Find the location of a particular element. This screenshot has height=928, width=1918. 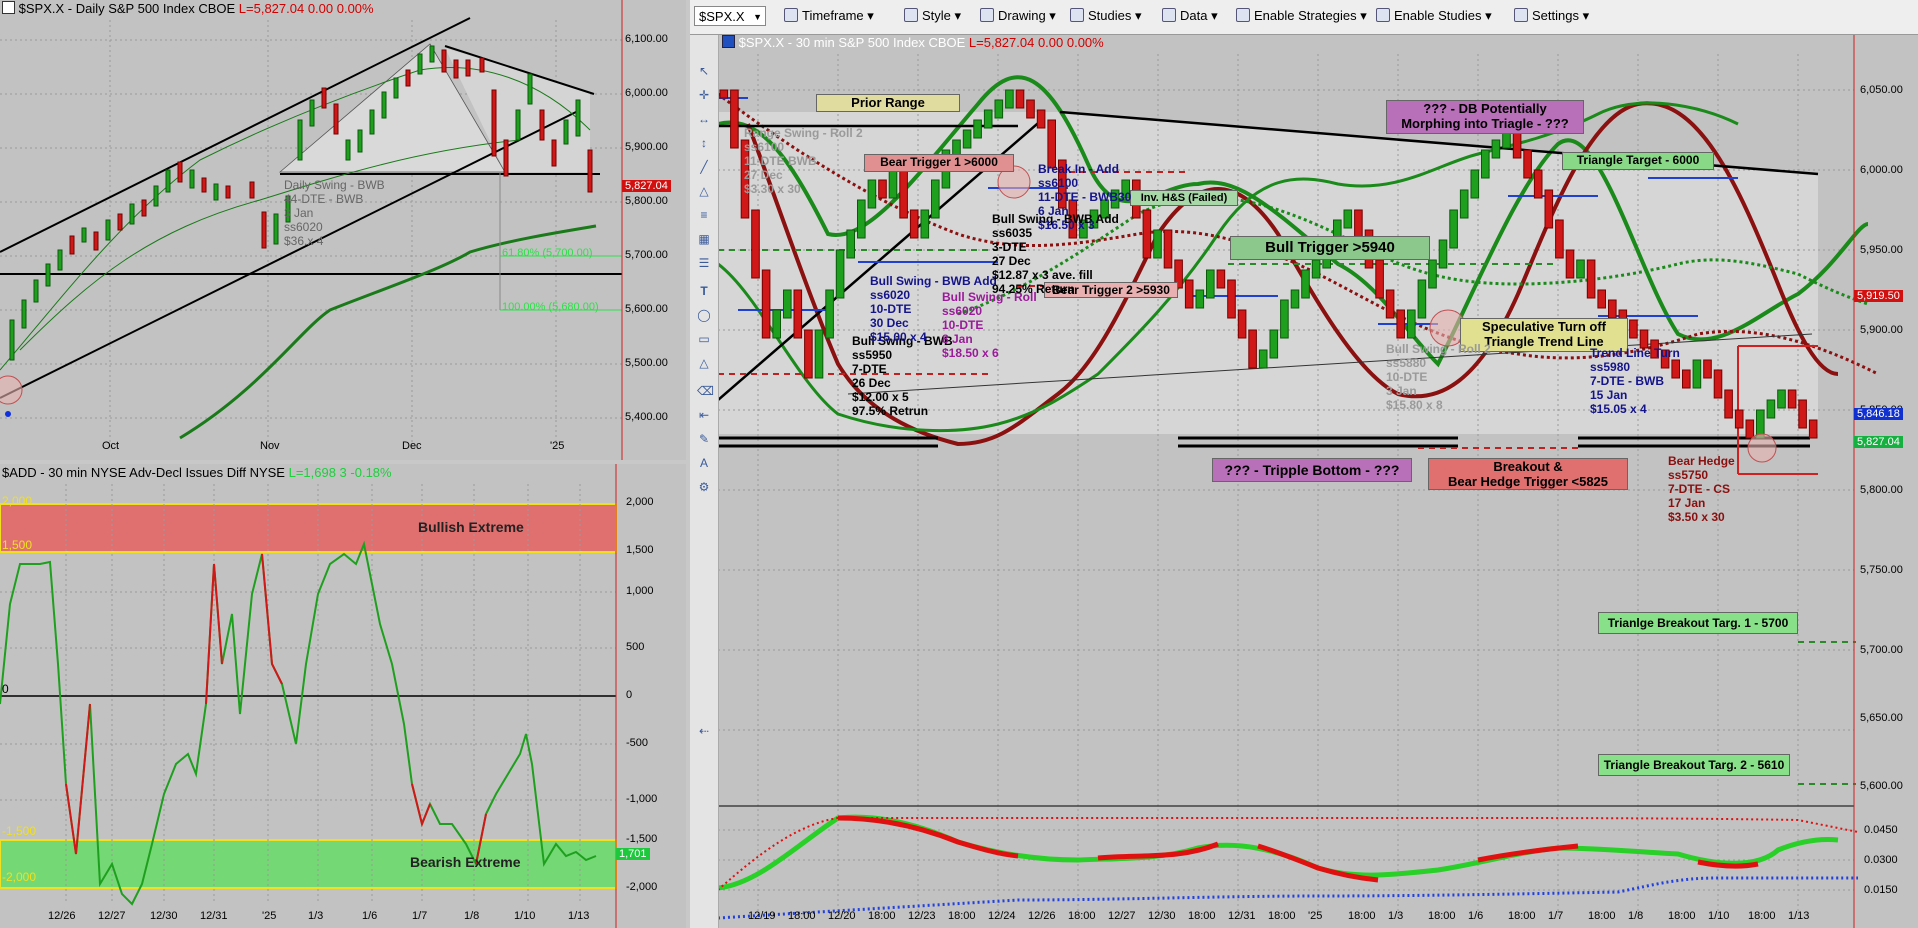

add-x-label: 1/13 is located at coordinates (579, 916).